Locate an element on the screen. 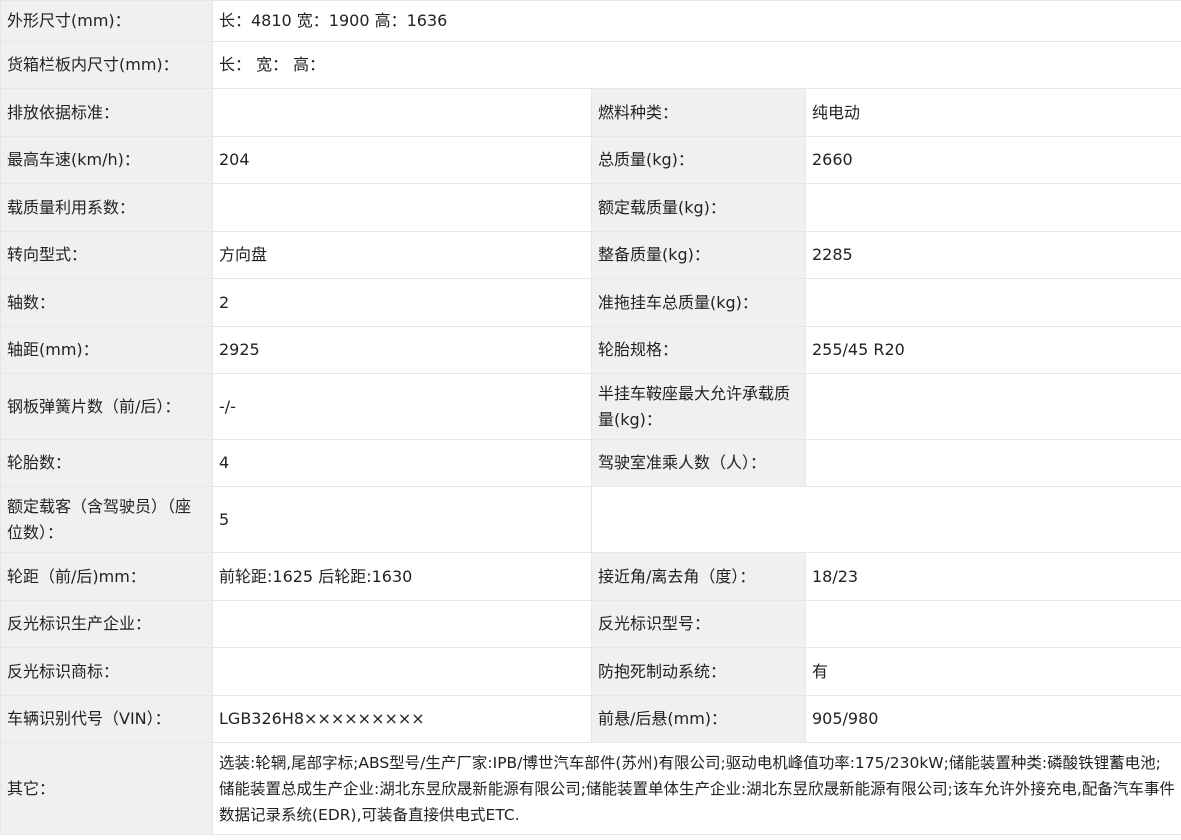 This screenshot has width=1181, height=840. value-reflector-brand is located at coordinates (402, 671).